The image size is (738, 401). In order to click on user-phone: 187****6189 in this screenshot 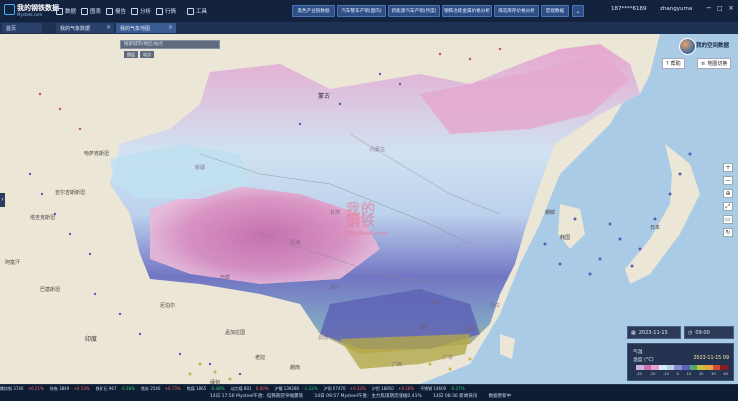, I will do `click(629, 9)`.